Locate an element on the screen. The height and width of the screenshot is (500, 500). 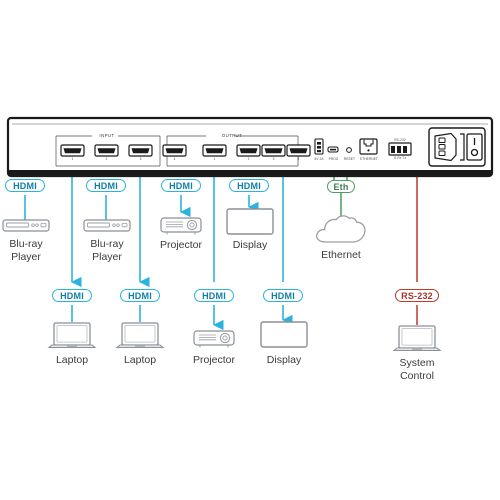
micro-usb-prog-port is located at coordinates (333, 149).